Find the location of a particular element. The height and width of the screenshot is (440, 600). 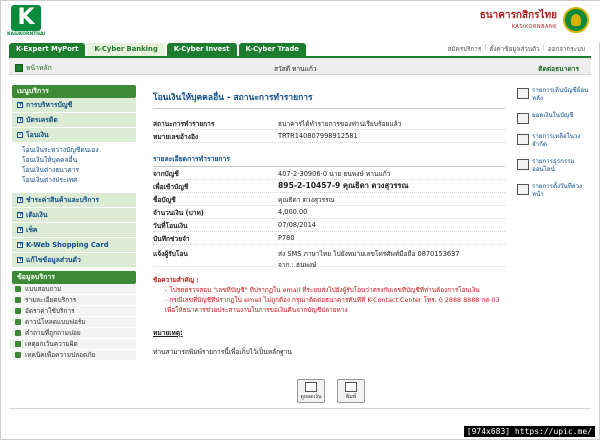

quick-link-limit: รายการเหลือในวงจำกัด is located at coordinates (553, 141).